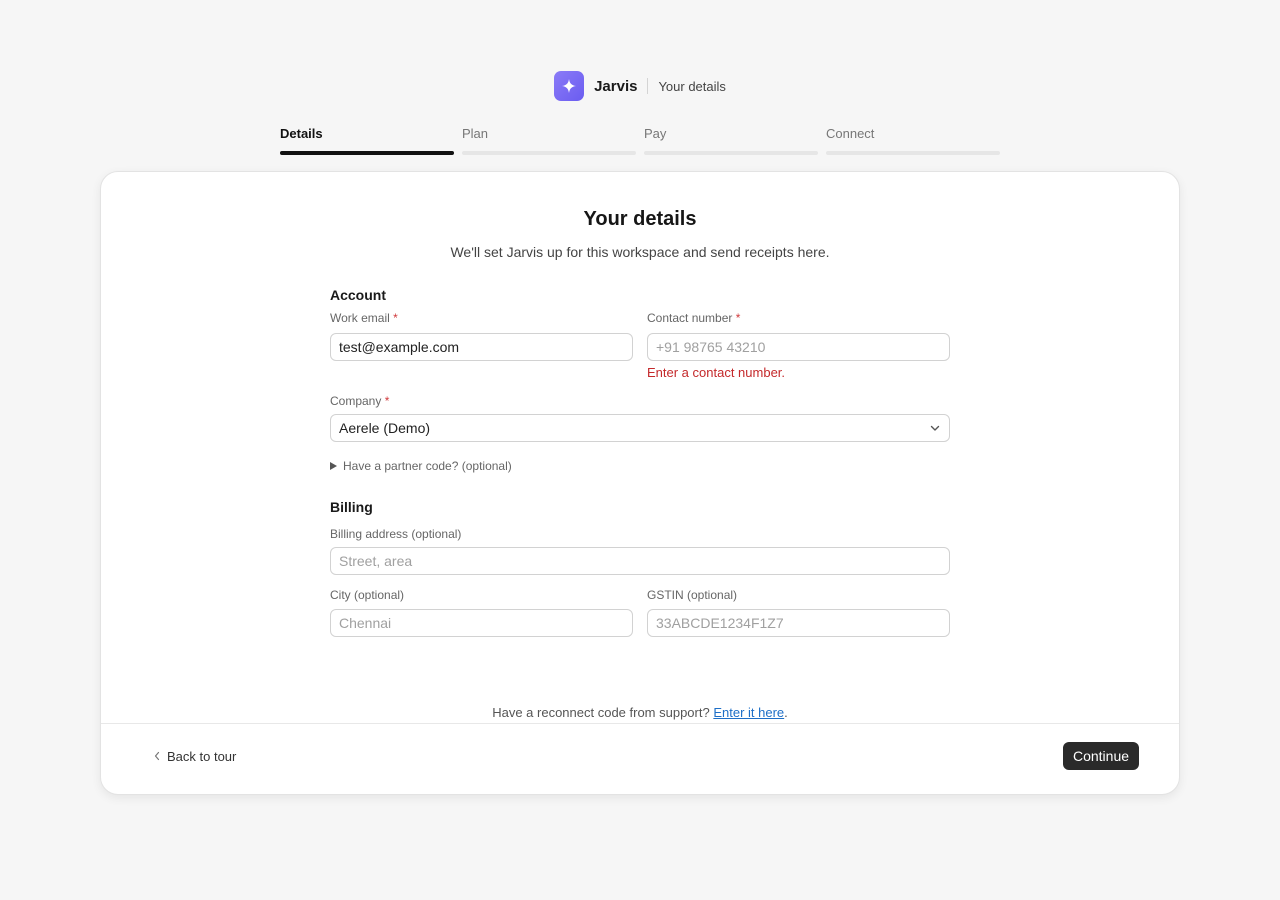 This screenshot has height=900, width=1280. Describe the element at coordinates (640, 466) in the screenshot. I see `partner-code-toggle: Have a partner code? (optional)` at that location.